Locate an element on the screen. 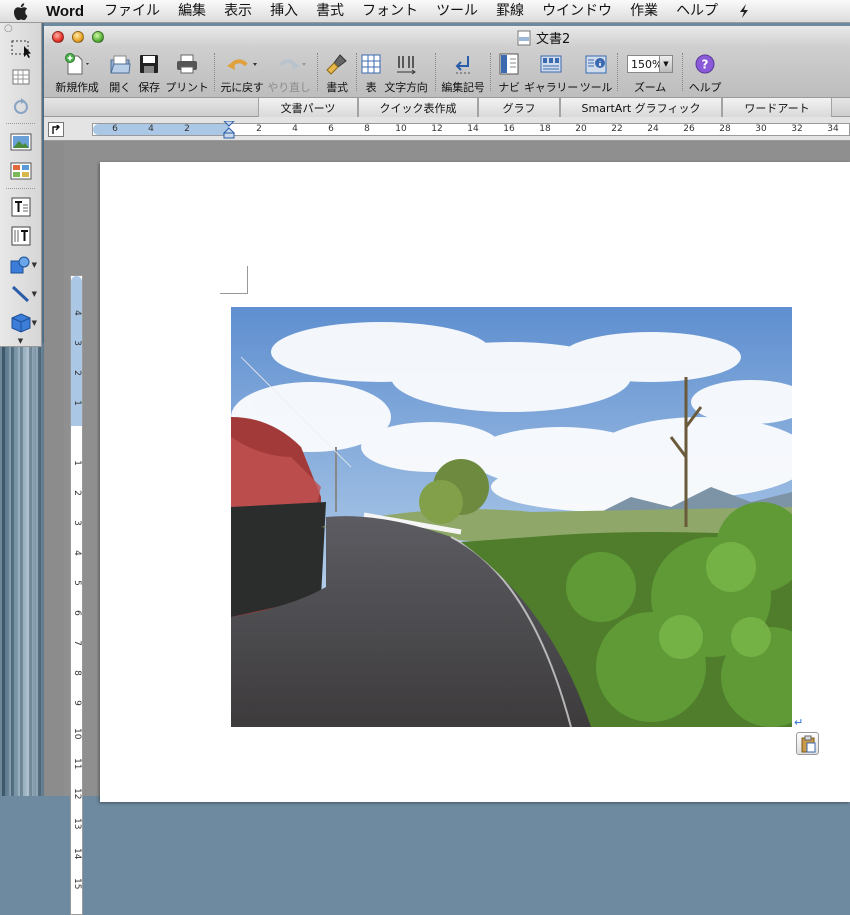 Image resolution: width=850 pixels, height=915 pixels. table-grid-tool is located at coordinates (21, 76).